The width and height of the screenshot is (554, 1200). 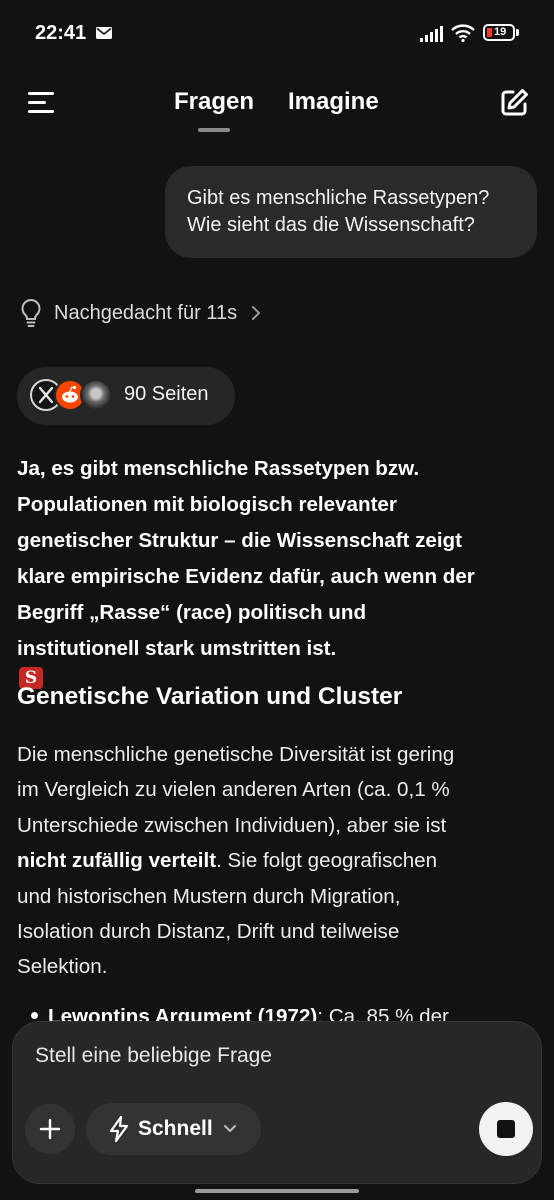 I want to click on stop-button, so click(x=506, y=1129).